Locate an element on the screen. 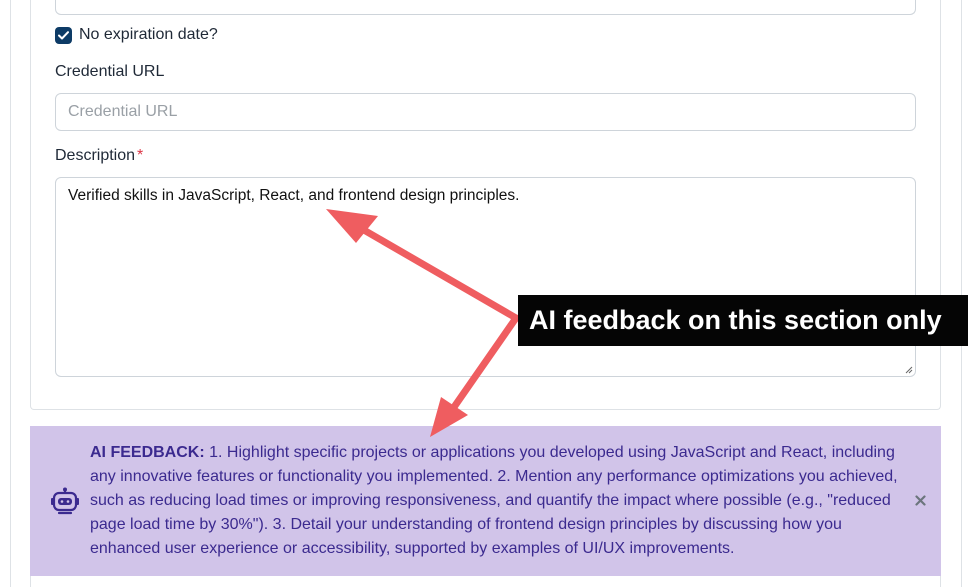 The height and width of the screenshot is (587, 974). annotation-arrows is located at coordinates (423, 323).